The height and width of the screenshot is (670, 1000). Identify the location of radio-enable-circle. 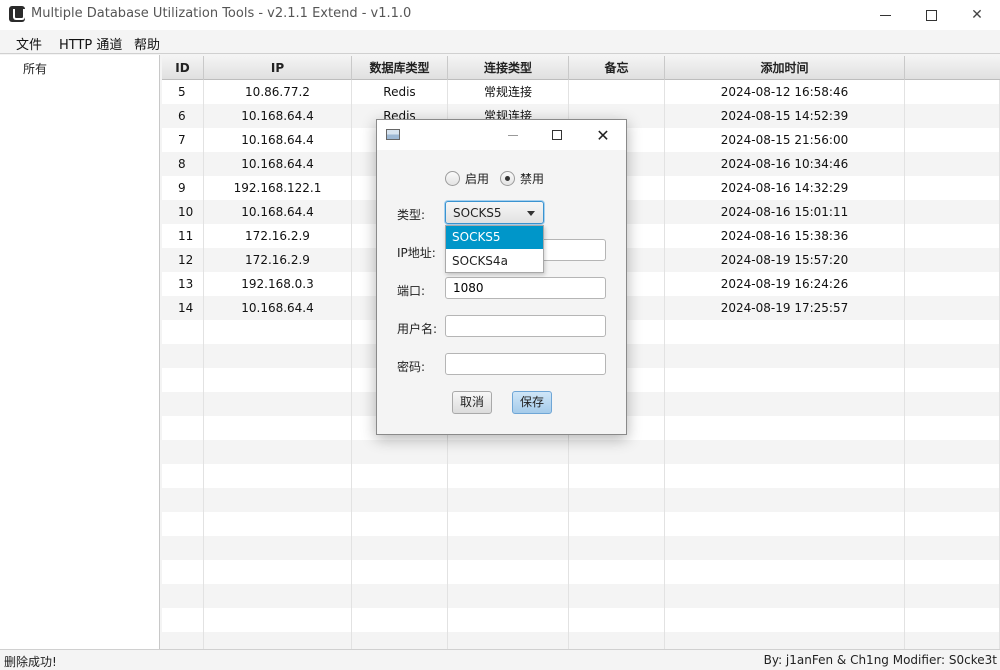
(452, 178).